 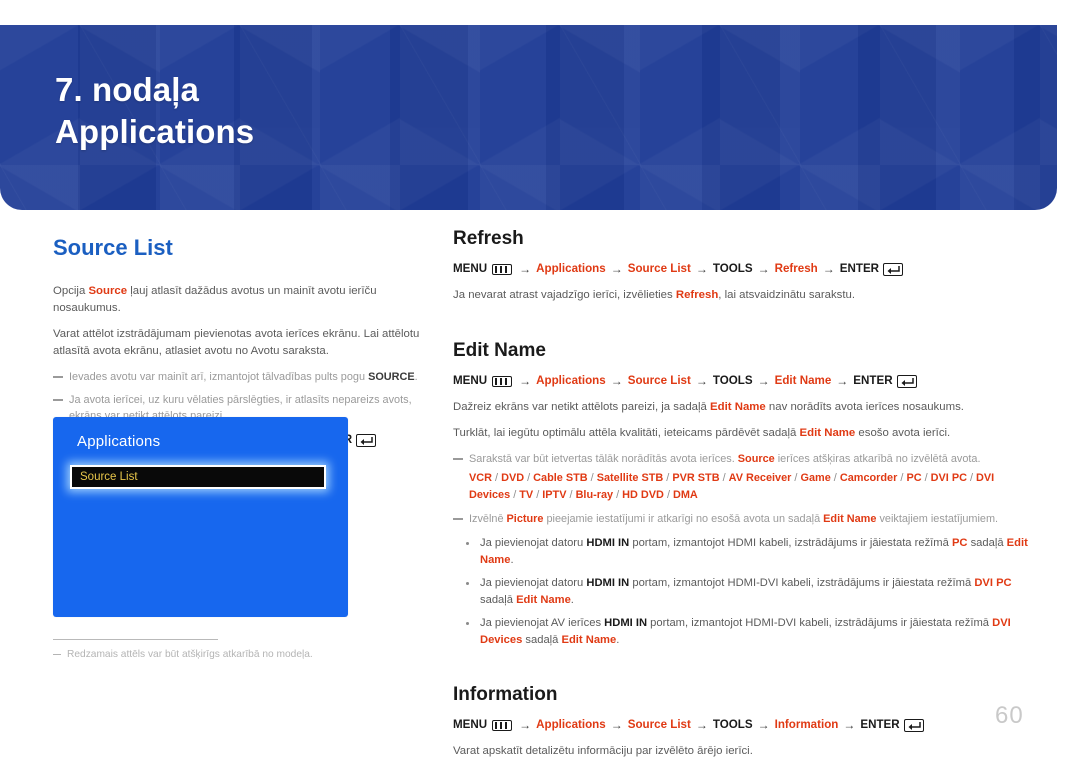 I want to click on path-step-tools: TOOLS, so click(x=732, y=724).